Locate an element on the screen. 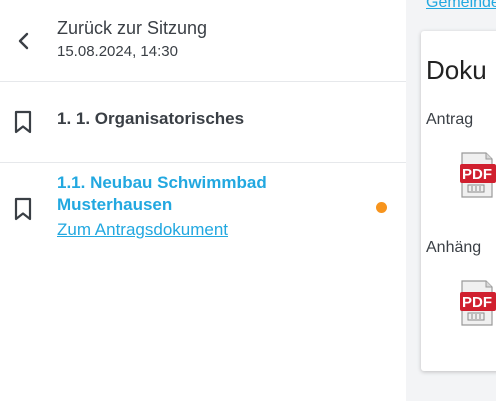  agenda-item-title-line2: Musterhausen is located at coordinates (114, 205).